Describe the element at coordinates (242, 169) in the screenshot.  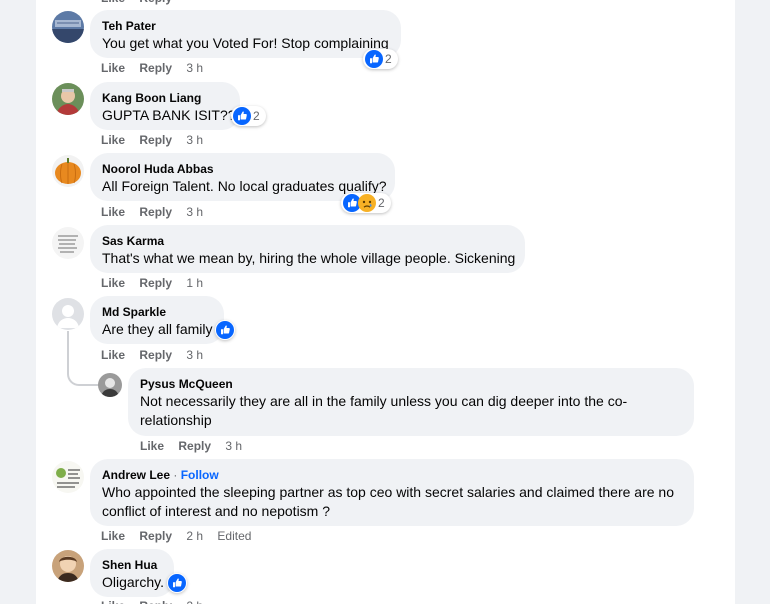
I see `comment-author: Noorol Huda Abbas` at that location.